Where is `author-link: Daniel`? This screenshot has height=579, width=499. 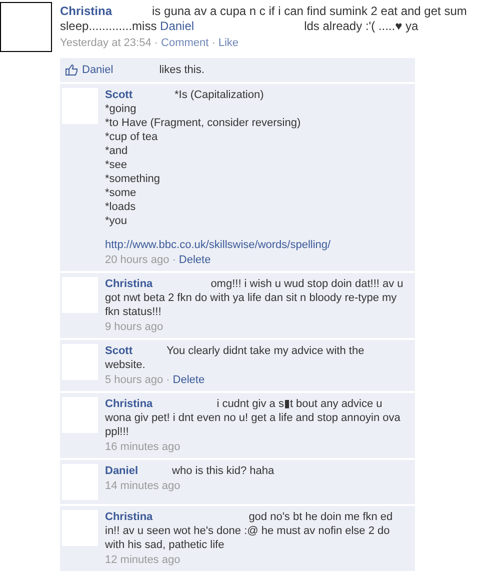 author-link: Daniel is located at coordinates (121, 471).